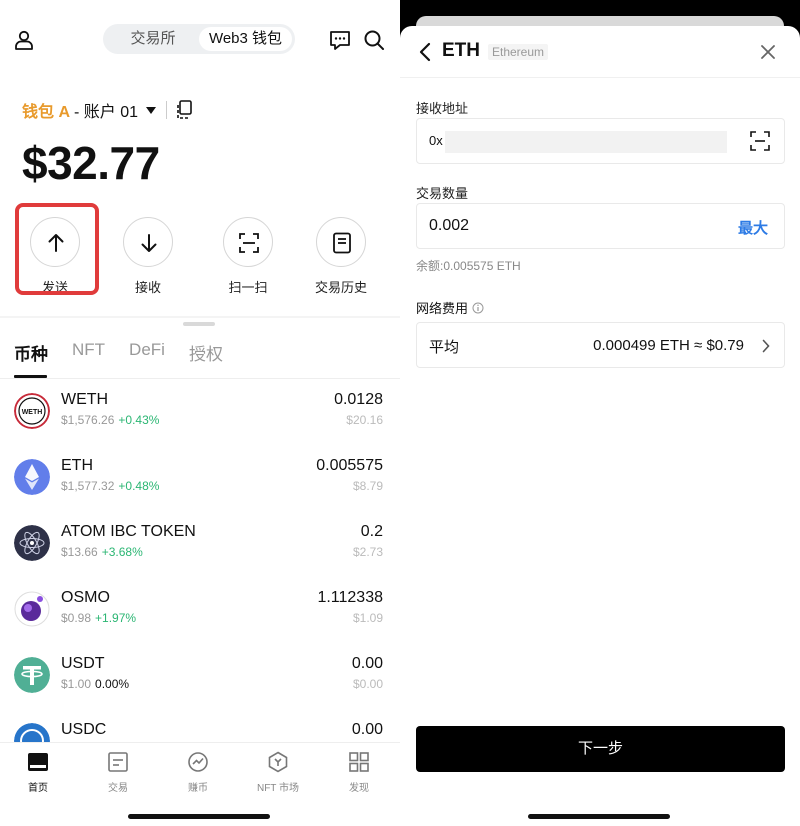  I want to click on address-label: 接收地址, so click(442, 108).